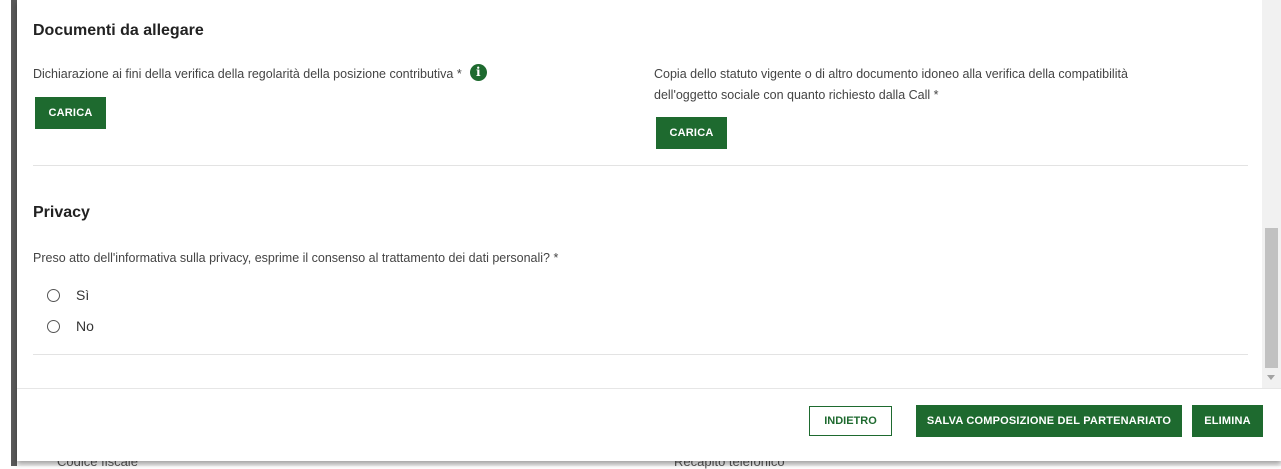 This screenshot has height=469, width=1281. Describe the element at coordinates (691, 133) in the screenshot. I see `upload-statuto-button: CARICA` at that location.